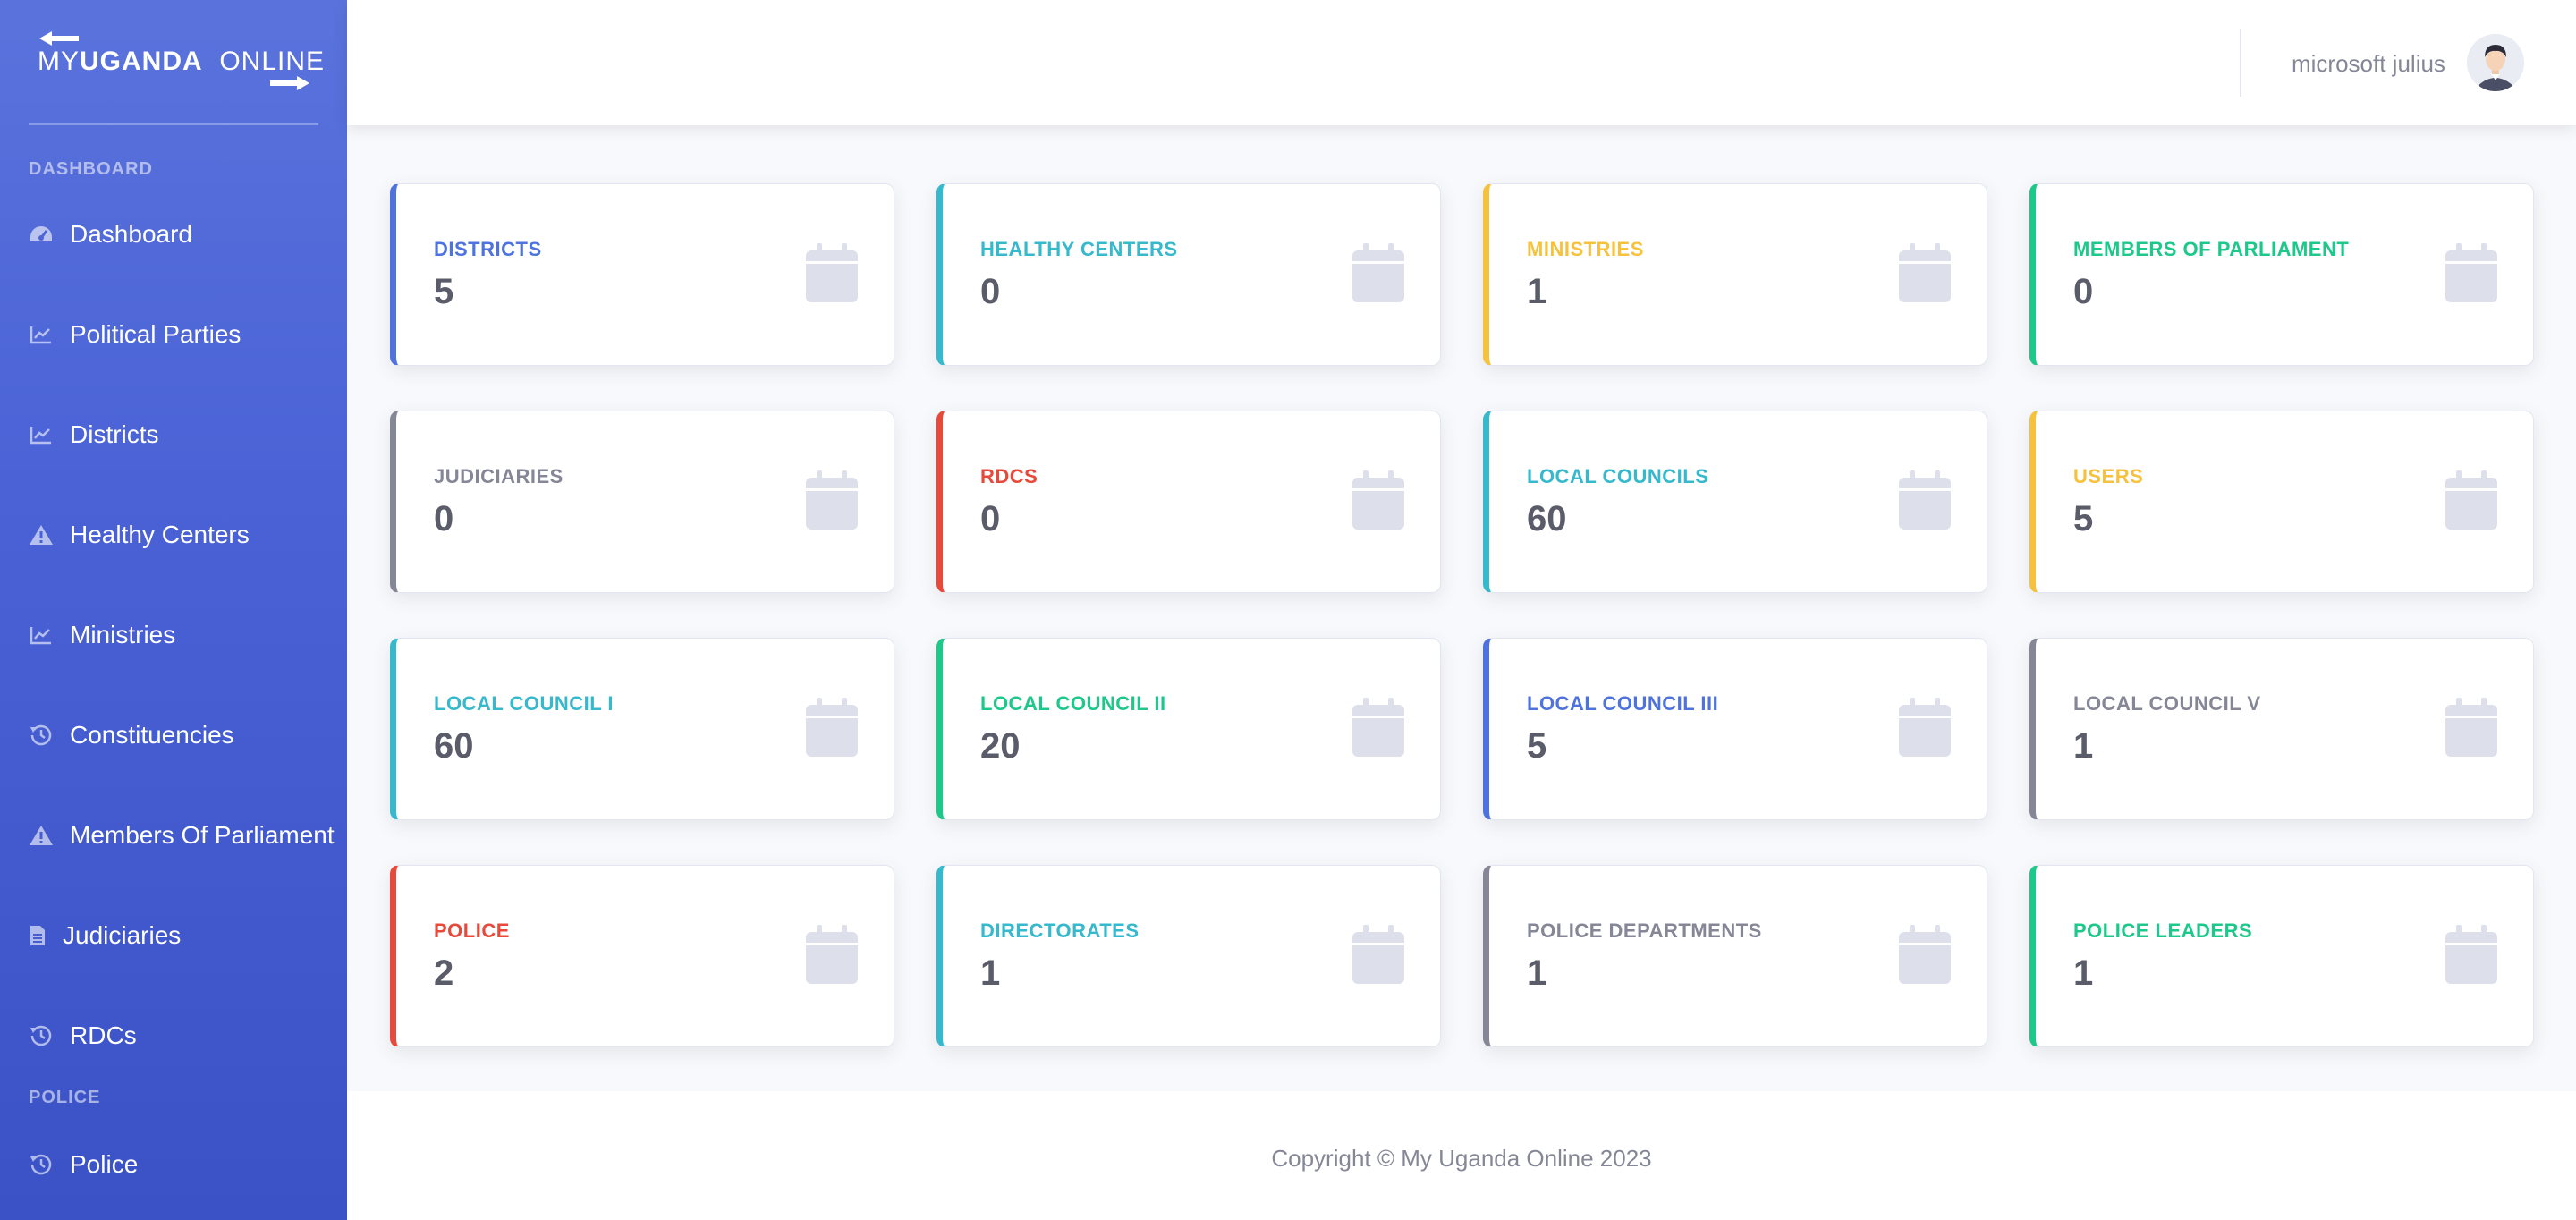 The image size is (2576, 1220). I want to click on sidebar-item-rdcs: RDCs, so click(83, 1036).